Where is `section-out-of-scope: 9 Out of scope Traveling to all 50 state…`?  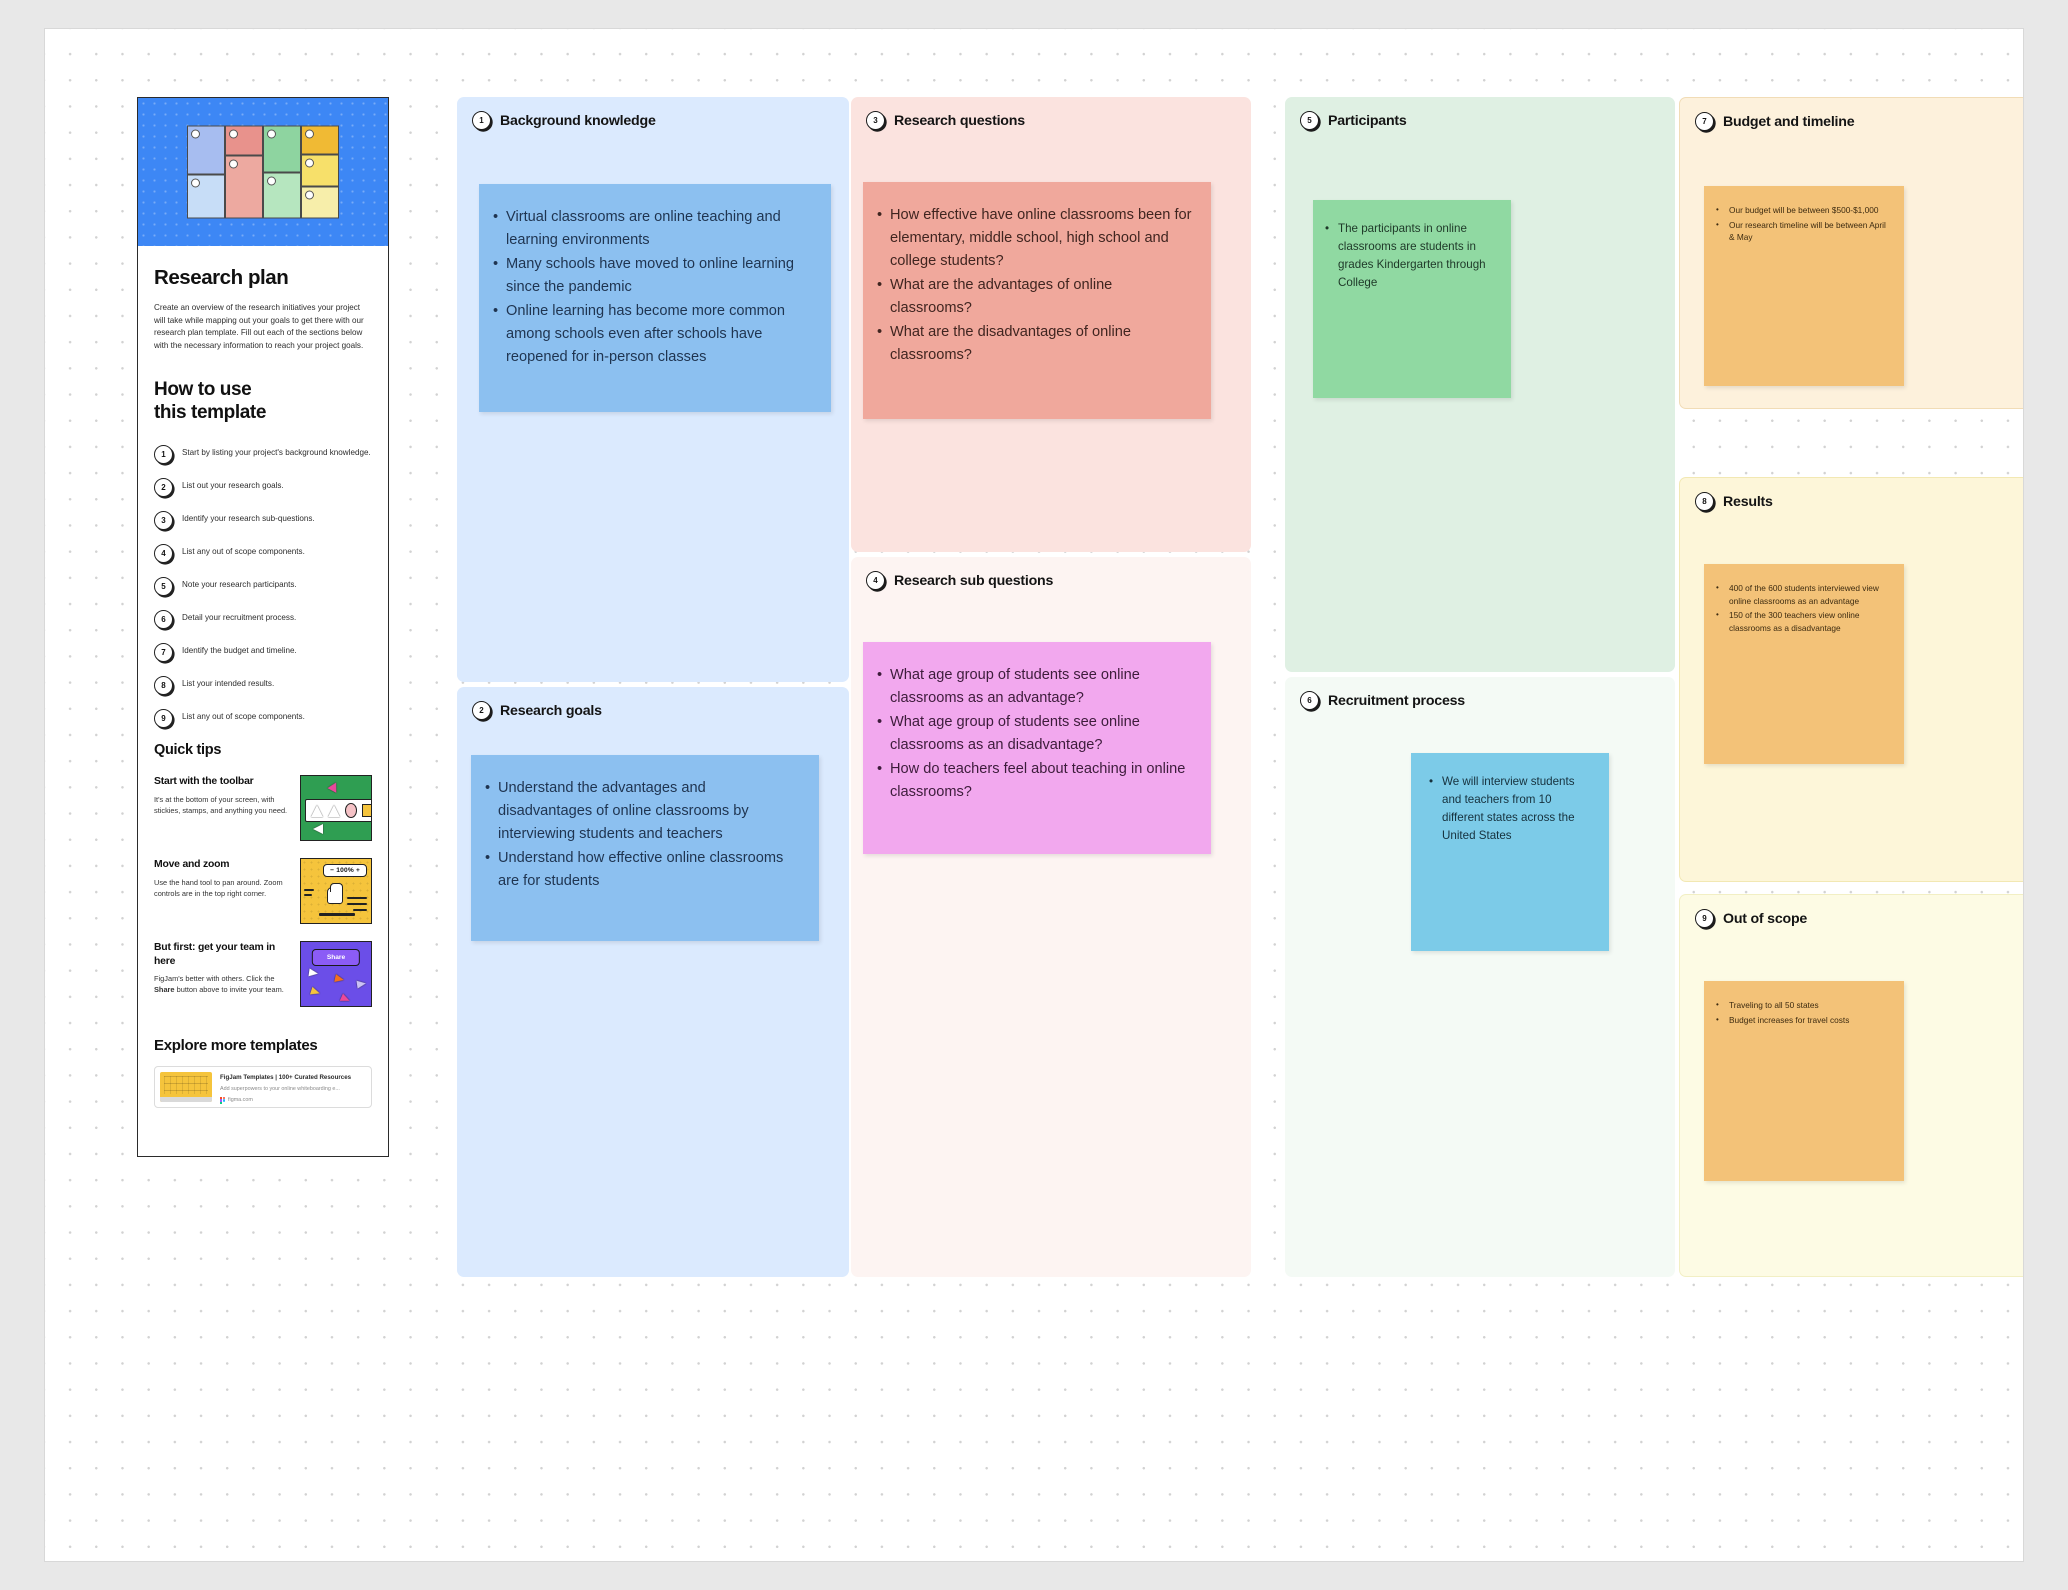 section-out-of-scope: 9 Out of scope Traveling to all 50 state… is located at coordinates (1851, 1085).